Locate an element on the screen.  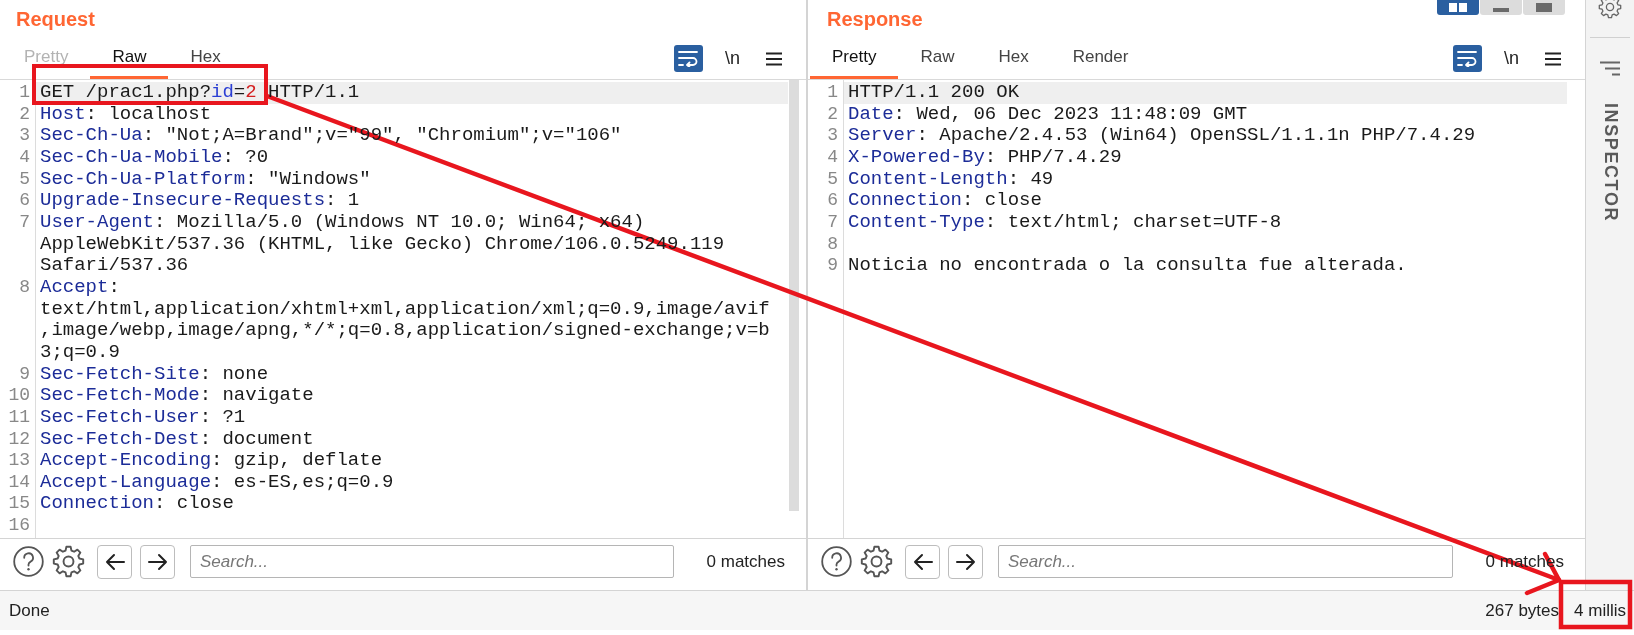
code-line: Accept: text/html,application/xhtml+xml,application/xml;q=0.9,image/avif ,image/webp,image/apng,*/*;q=0.8,application/signed-exchange;v=b 3;q=0.9 is located at coordinates (405, 320).